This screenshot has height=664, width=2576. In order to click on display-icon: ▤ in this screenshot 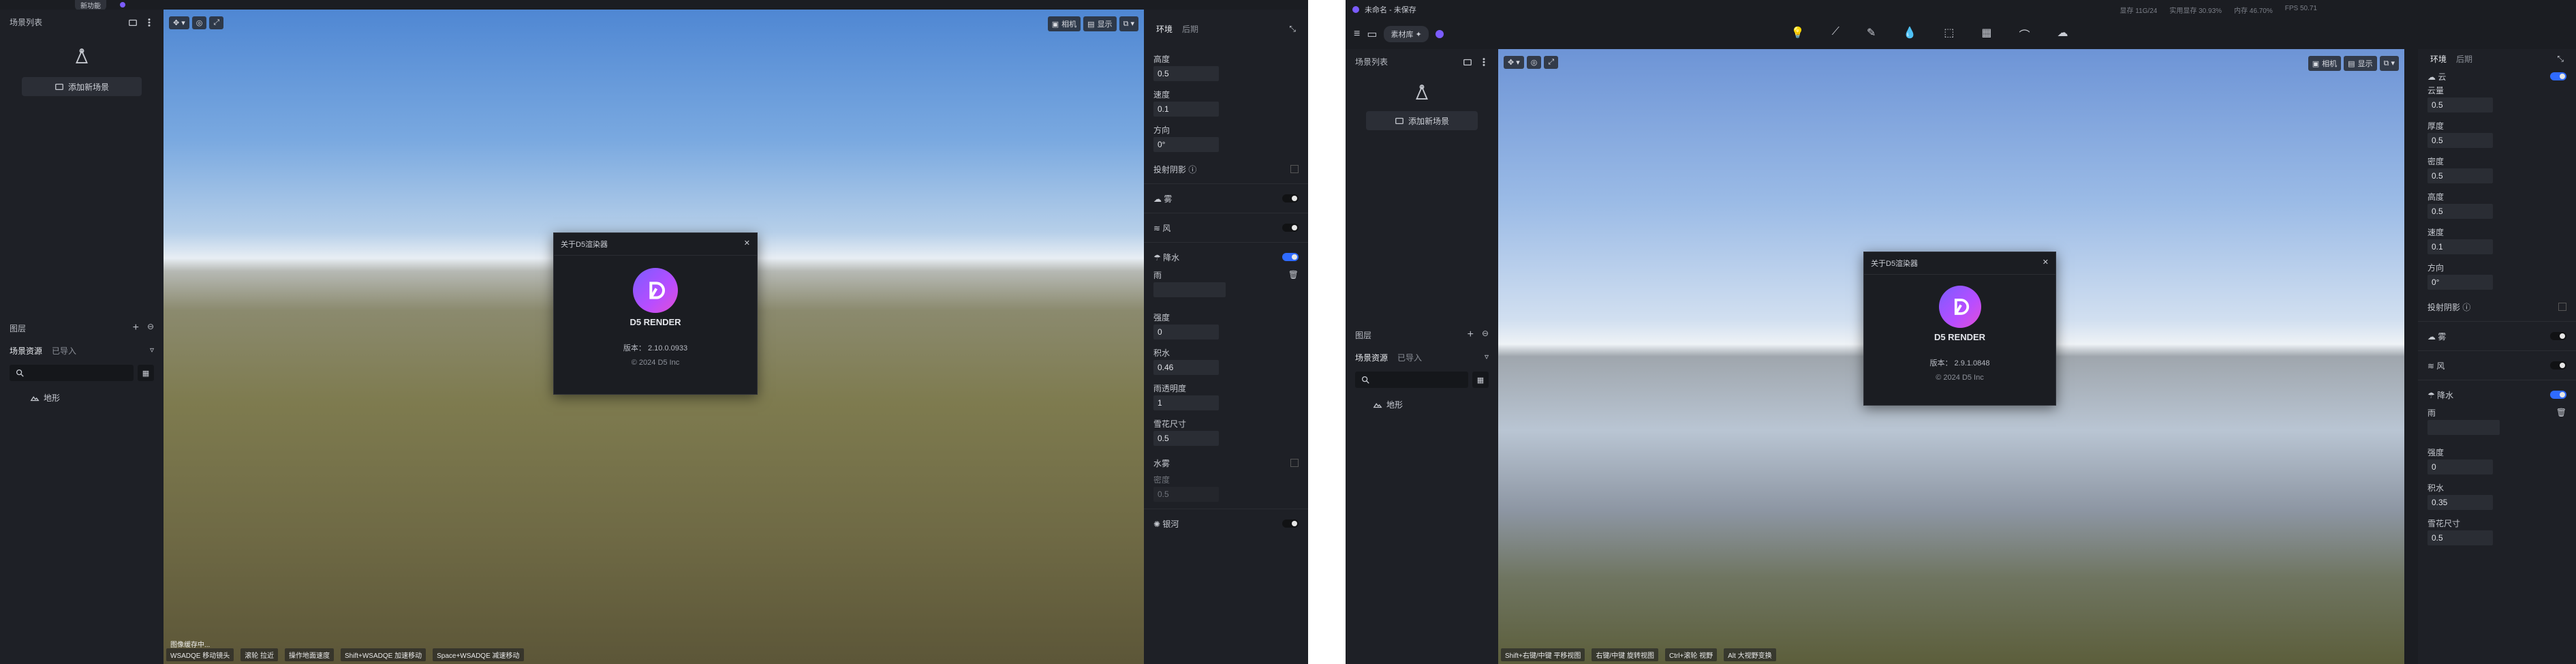, I will do `click(1091, 24)`.